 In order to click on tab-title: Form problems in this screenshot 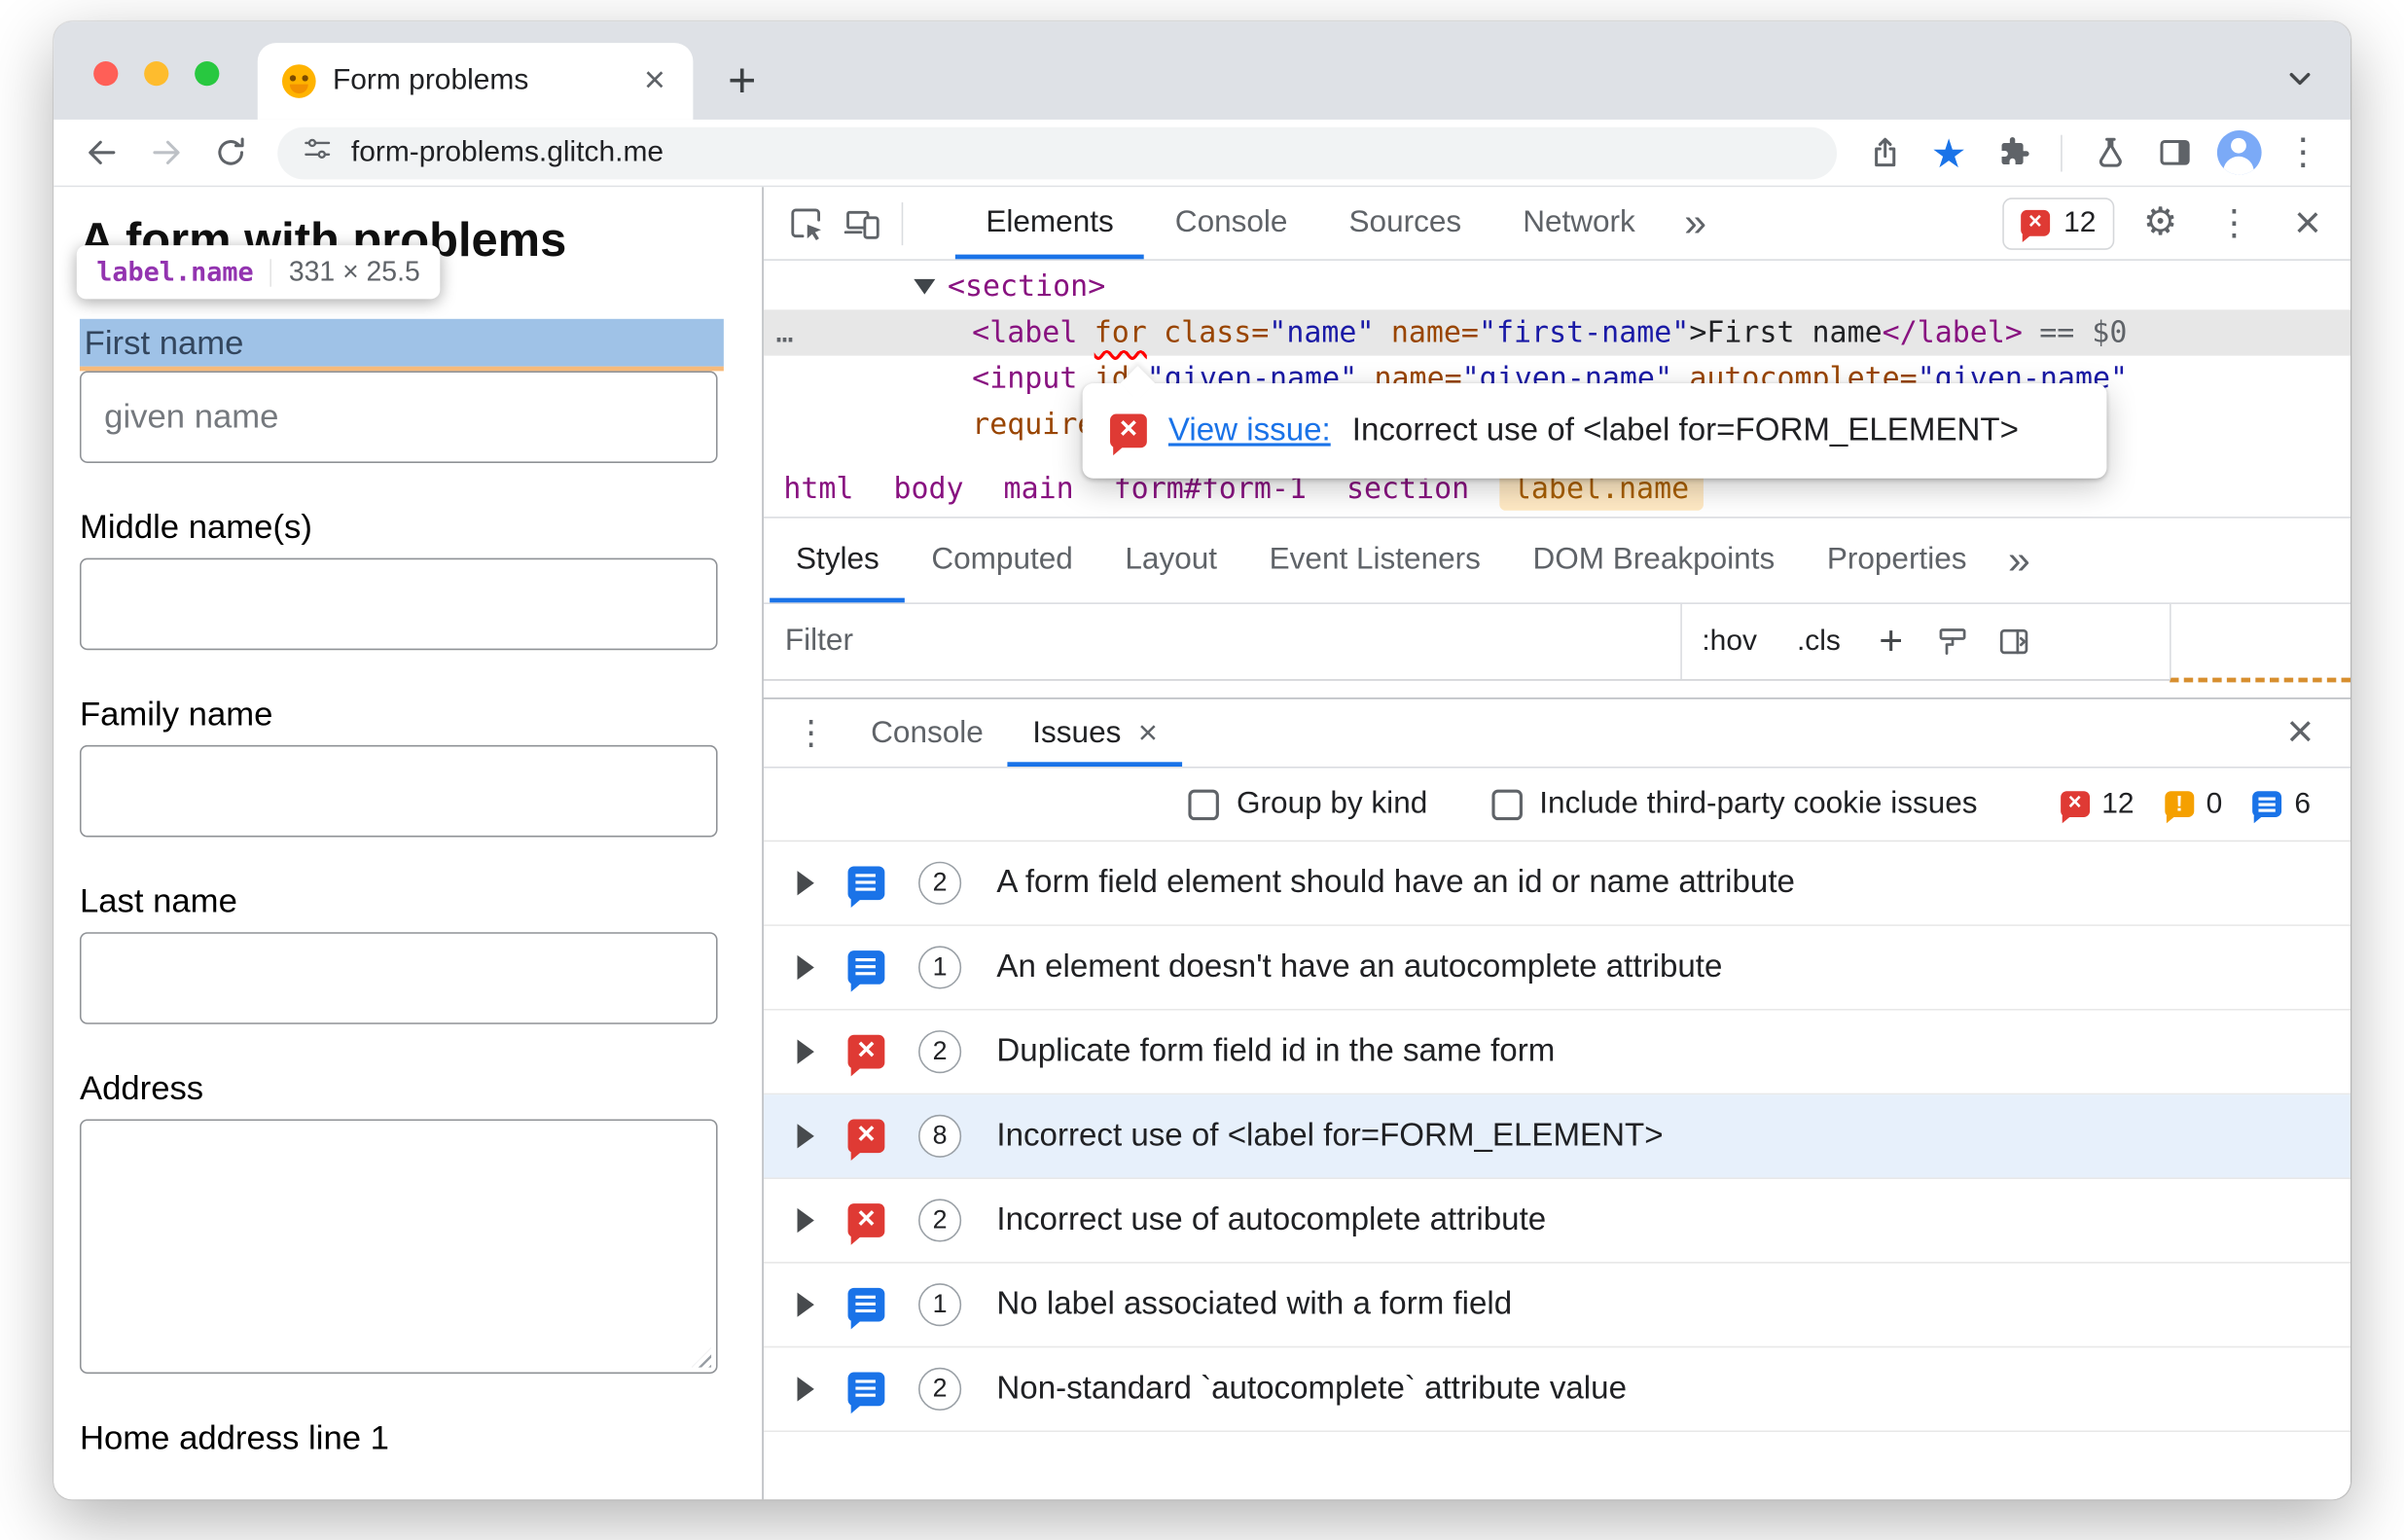, I will do `click(430, 80)`.